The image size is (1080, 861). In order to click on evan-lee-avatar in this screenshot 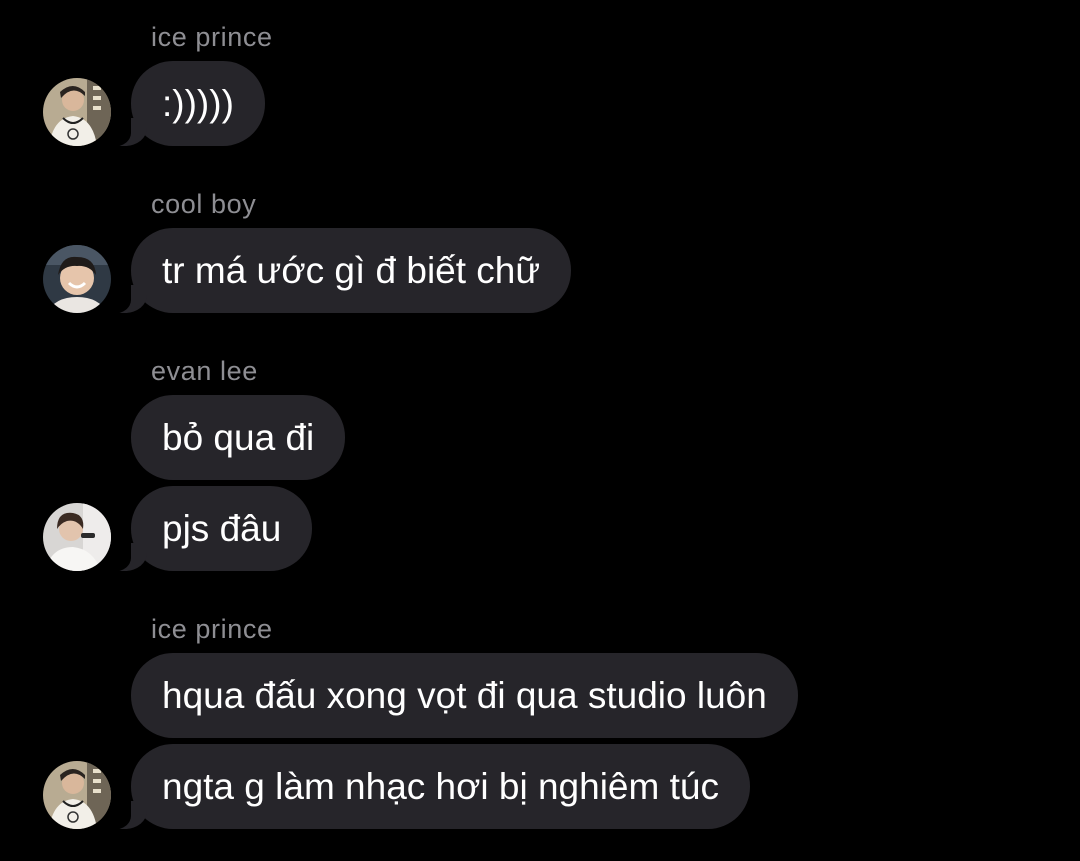, I will do `click(77, 537)`.